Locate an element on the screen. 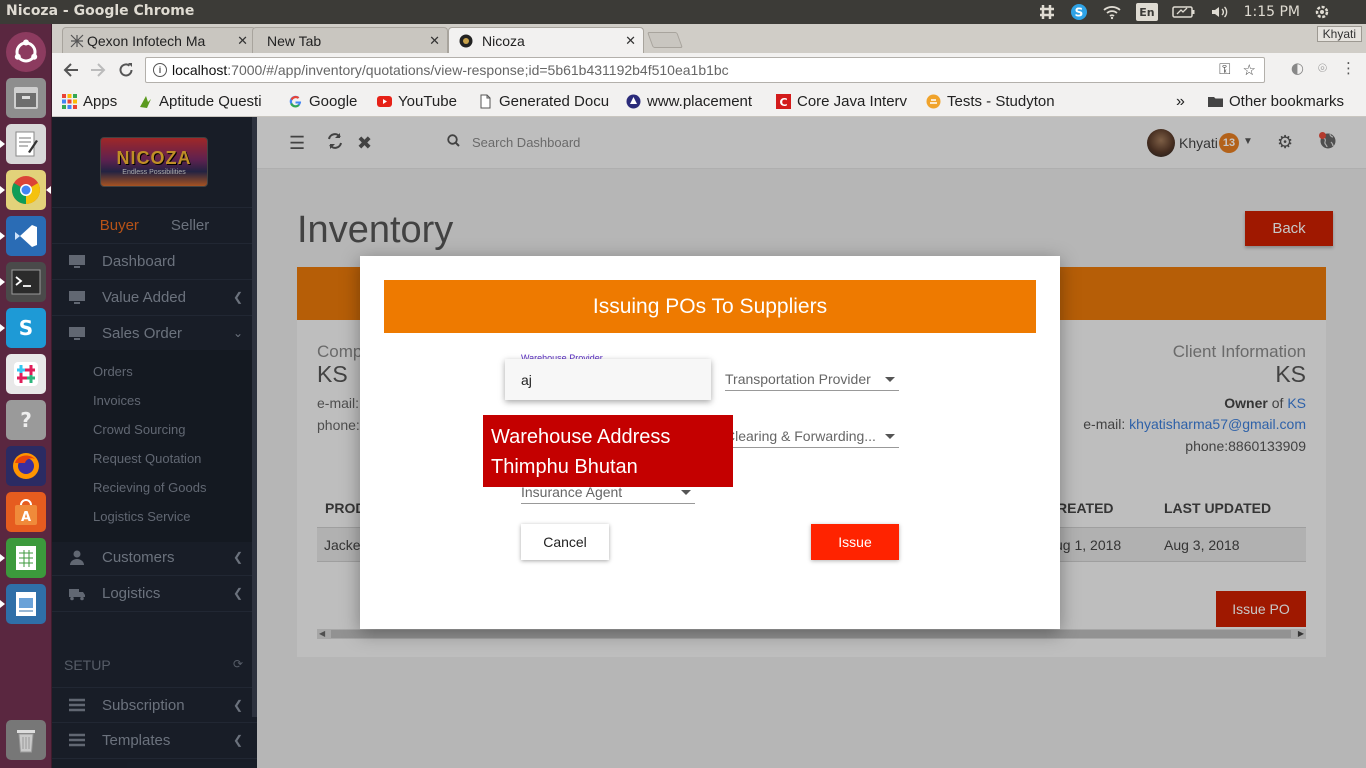  url-host: localhost is located at coordinates (200, 70).